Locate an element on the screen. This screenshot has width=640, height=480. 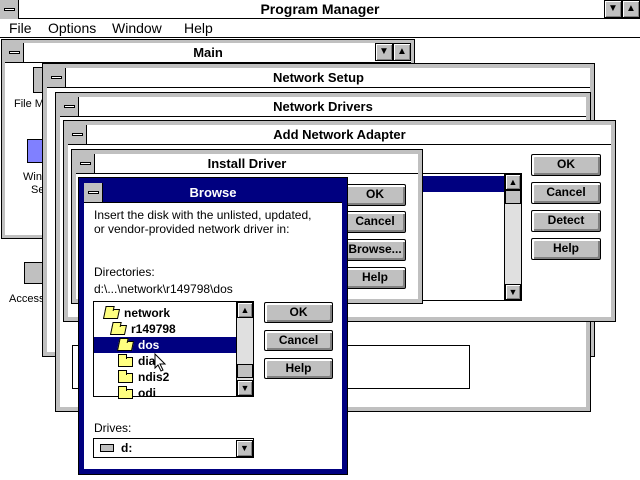
program-manager-menubar: File Options Window Help is located at coordinates (320, 28).